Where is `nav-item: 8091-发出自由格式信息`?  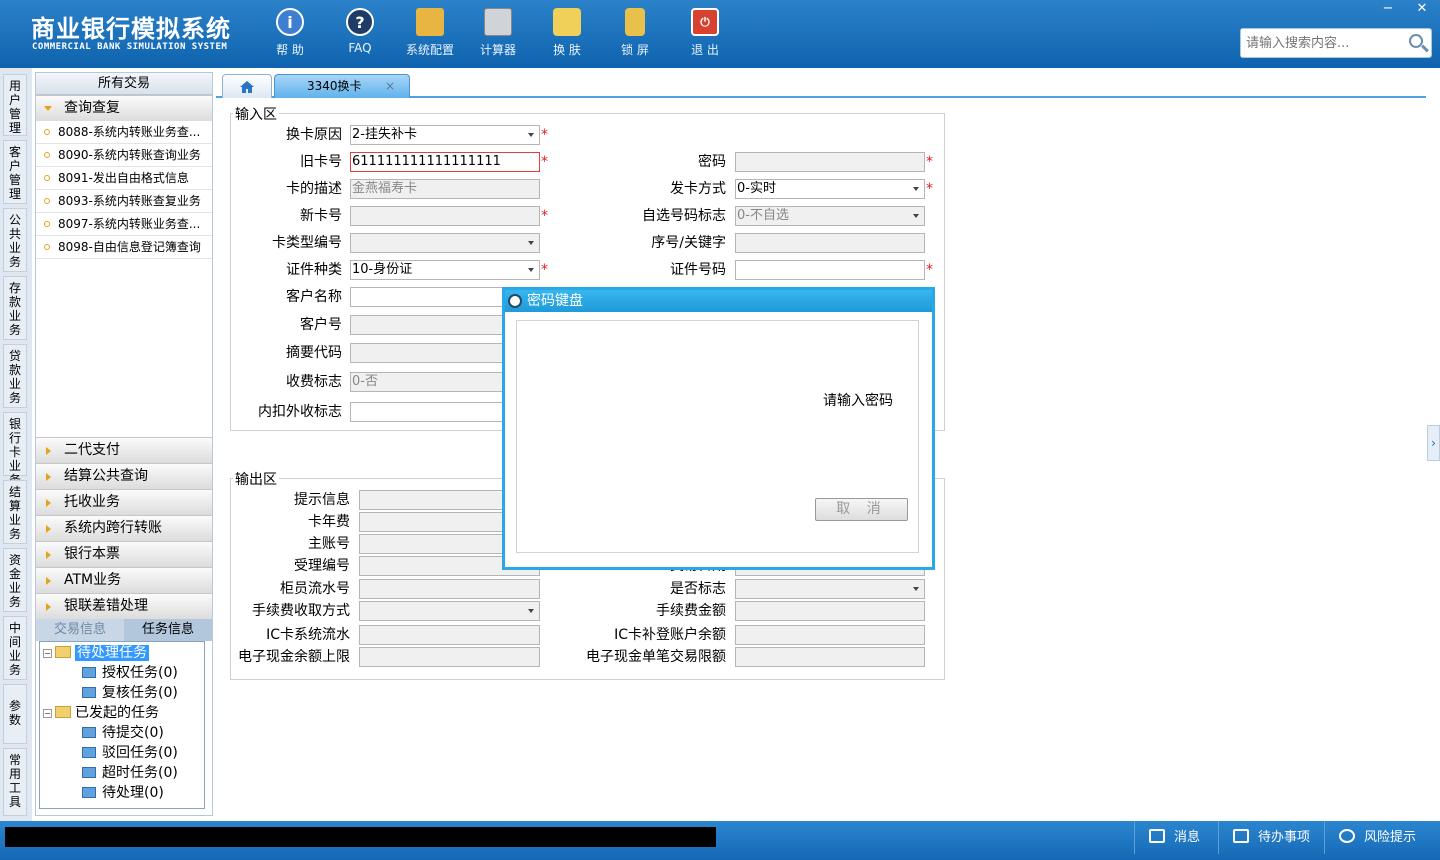 nav-item: 8091-发出自由格式信息 is located at coordinates (124, 178).